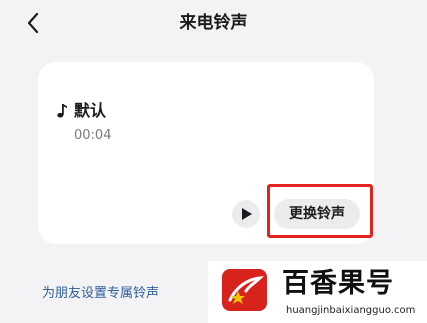  I want to click on watermark: 百香果号 huangjinbaixiangguo.com, so click(317, 292).